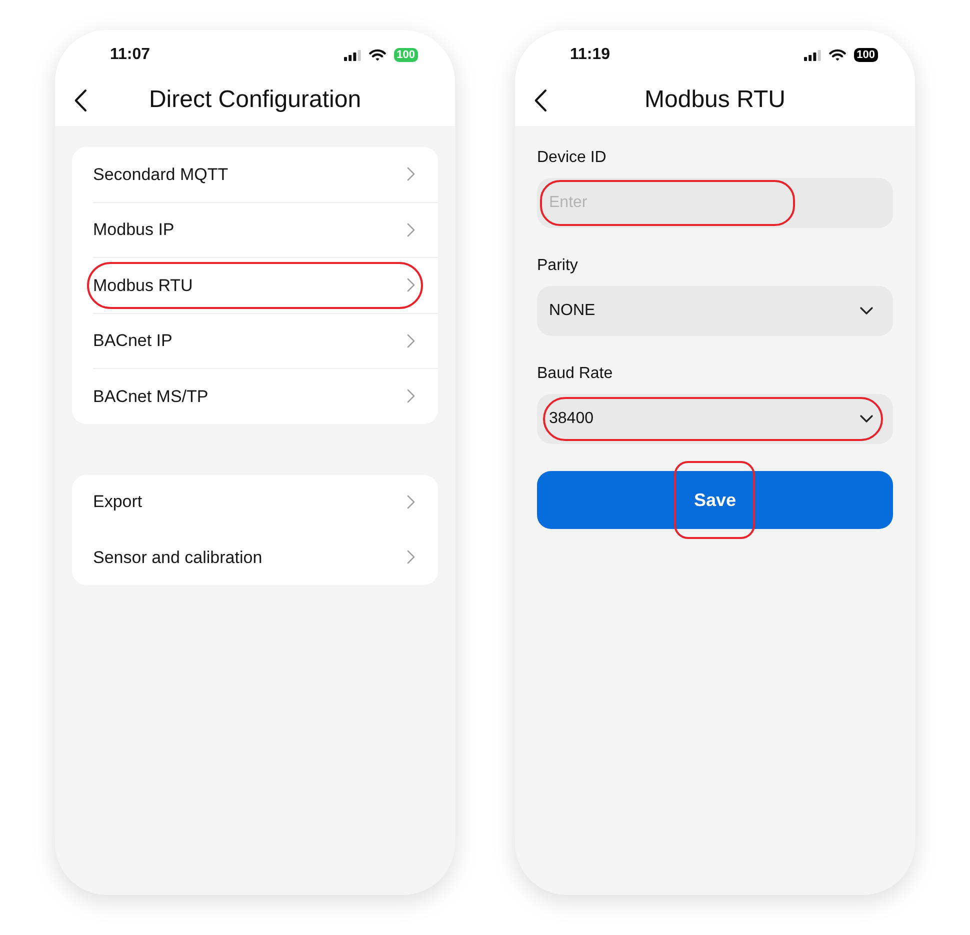 The height and width of the screenshot is (935, 970). Describe the element at coordinates (255, 396) in the screenshot. I see `menu-item: BACnet MS/TP` at that location.